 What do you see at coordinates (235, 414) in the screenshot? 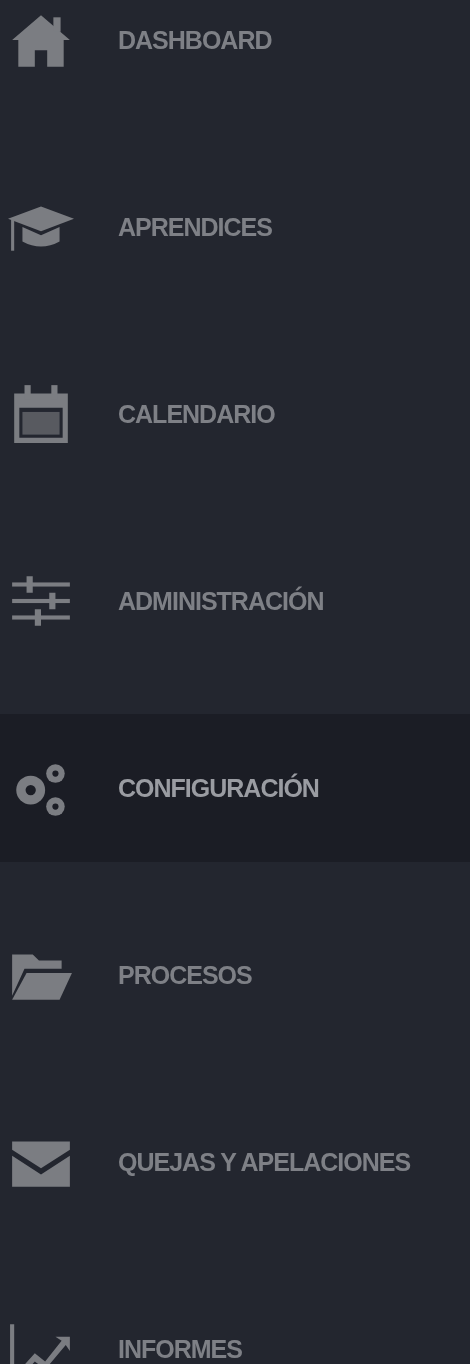
I see `sidebar-item: CALENDARIO` at bounding box center [235, 414].